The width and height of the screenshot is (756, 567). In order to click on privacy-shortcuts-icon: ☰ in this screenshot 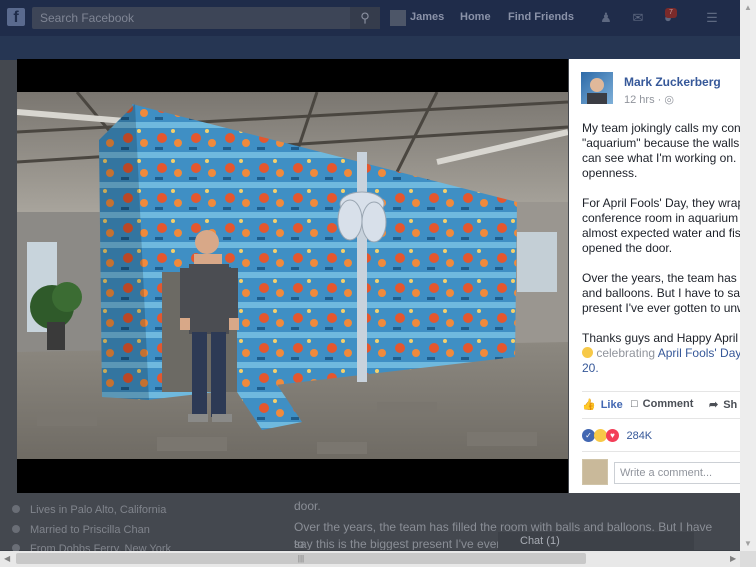, I will do `click(712, 18)`.